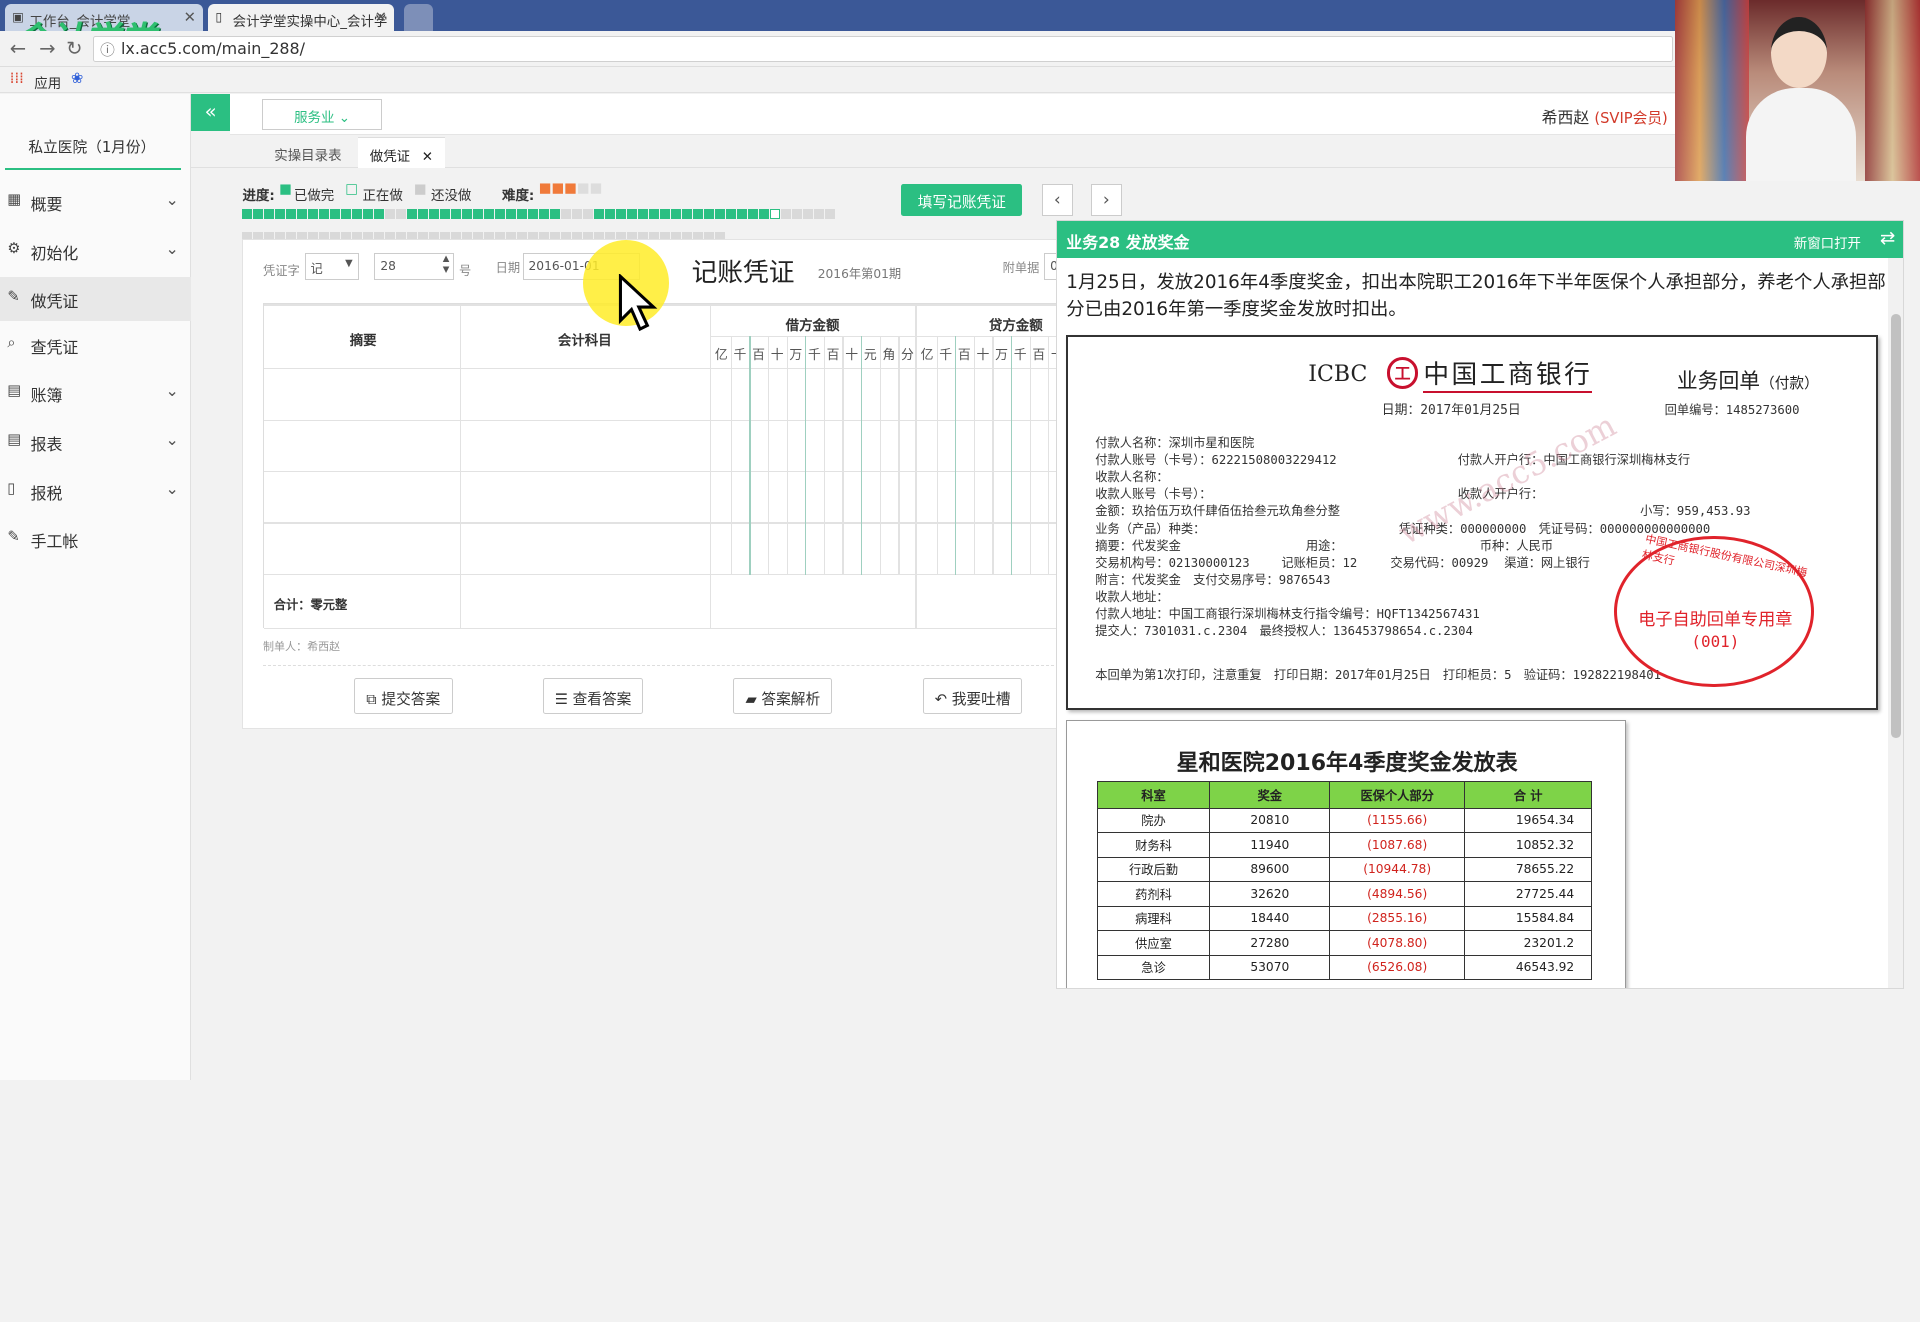 The height and width of the screenshot is (1322, 1920). I want to click on bookmark-apps: 应用, so click(47, 82).